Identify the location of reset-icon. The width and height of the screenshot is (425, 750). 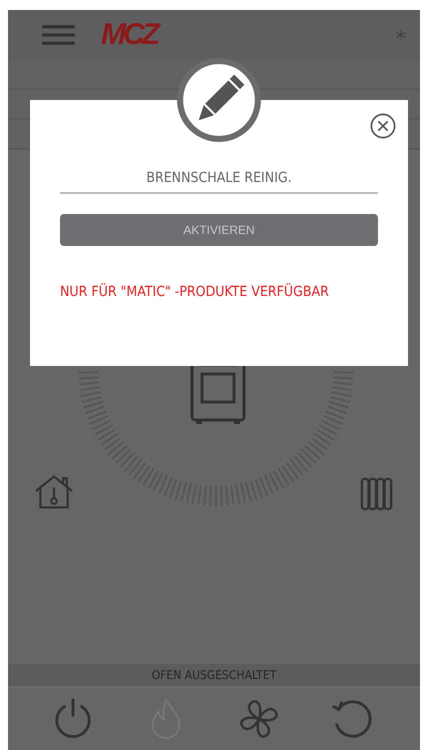
(351, 719).